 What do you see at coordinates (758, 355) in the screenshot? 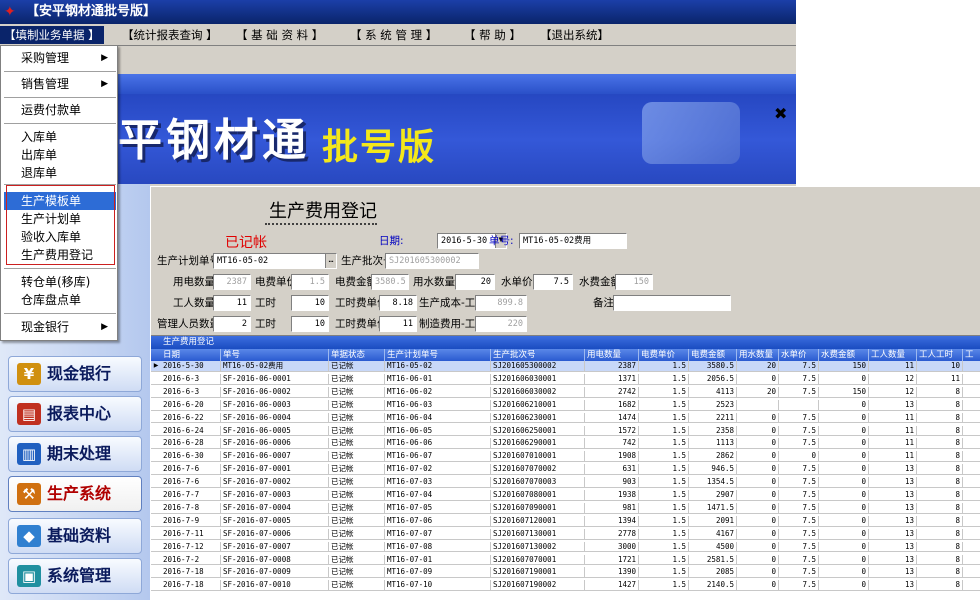
I see `column-header: 用水数量` at bounding box center [758, 355].